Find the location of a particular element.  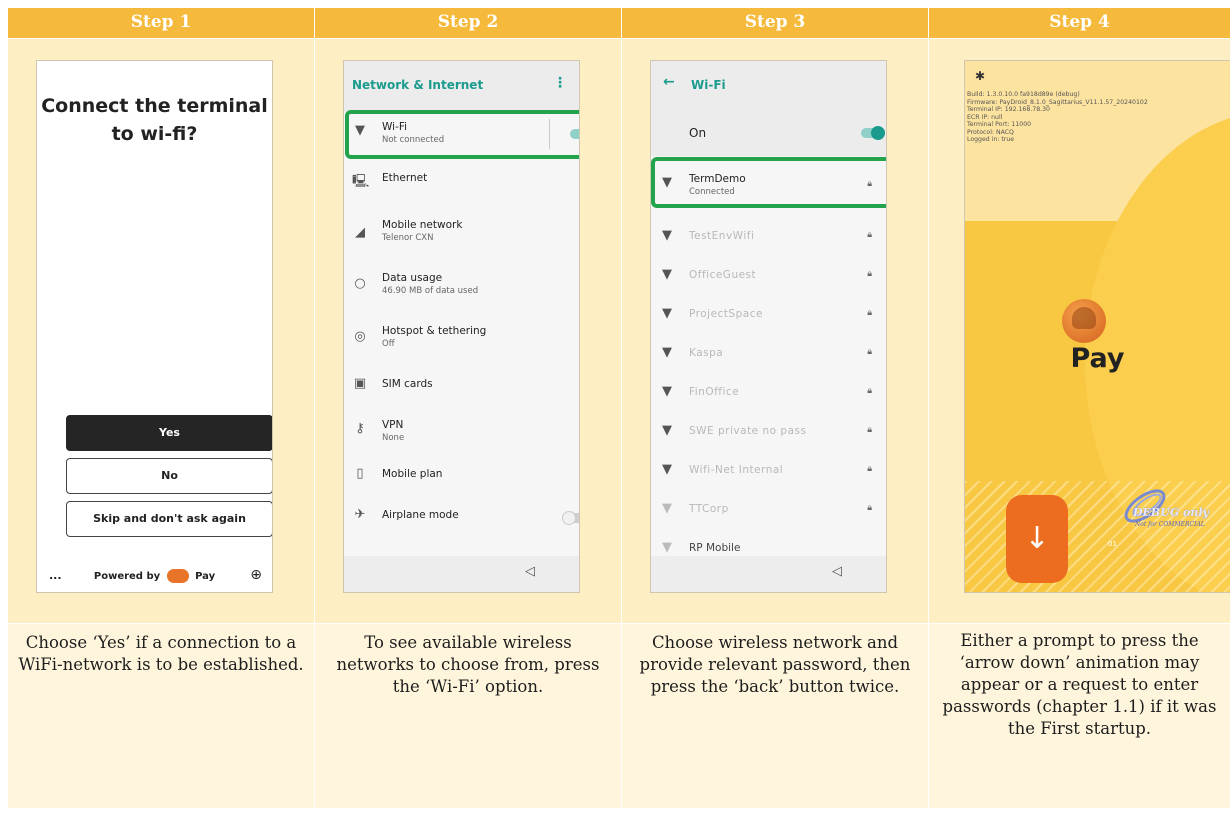

arrow-down-button: ↓ is located at coordinates (1037, 539).